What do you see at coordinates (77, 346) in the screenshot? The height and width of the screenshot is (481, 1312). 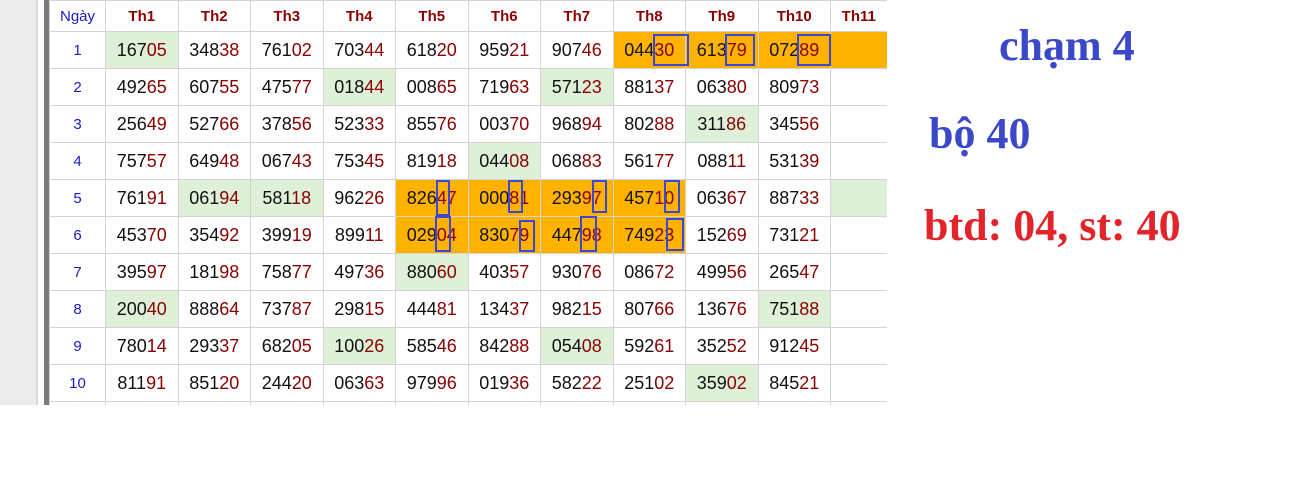 I see `day-cell: 9` at bounding box center [77, 346].